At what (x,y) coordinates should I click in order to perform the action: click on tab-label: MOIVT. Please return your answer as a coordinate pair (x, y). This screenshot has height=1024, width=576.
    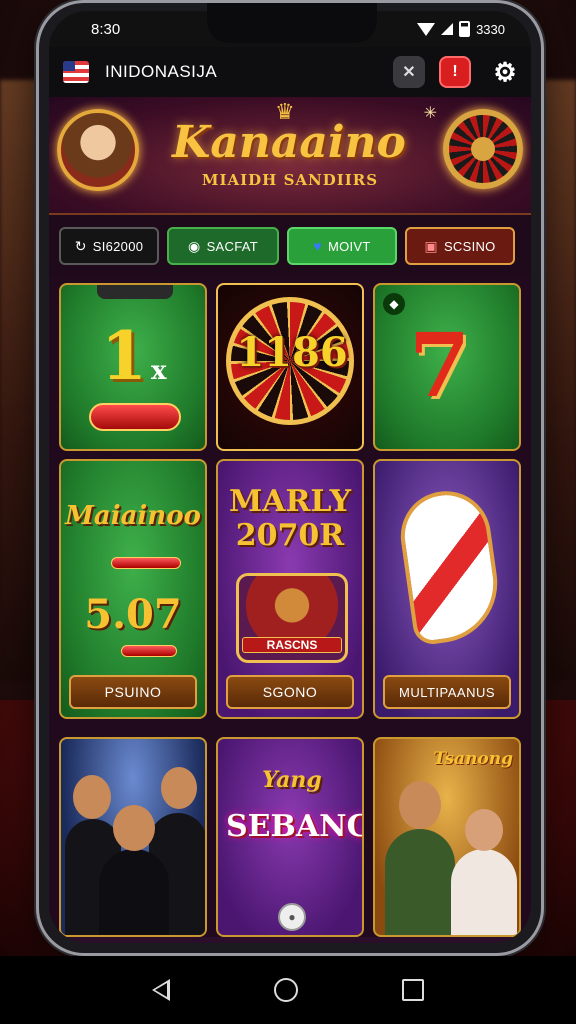
    Looking at the image, I should click on (349, 246).